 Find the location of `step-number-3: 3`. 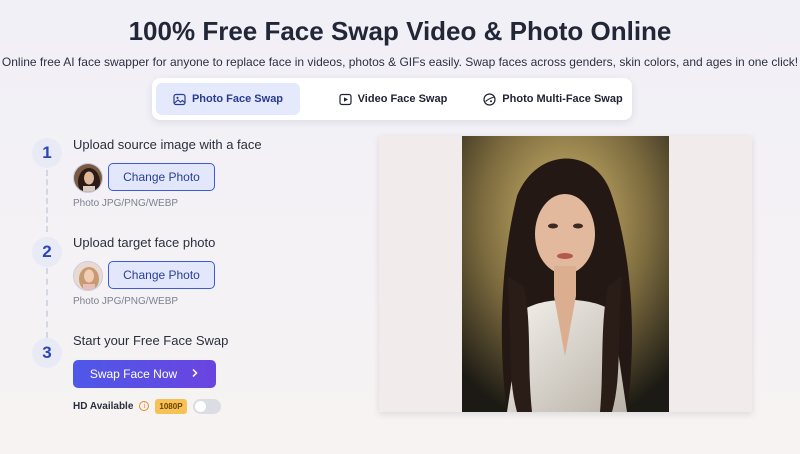

step-number-3: 3 is located at coordinates (47, 353).